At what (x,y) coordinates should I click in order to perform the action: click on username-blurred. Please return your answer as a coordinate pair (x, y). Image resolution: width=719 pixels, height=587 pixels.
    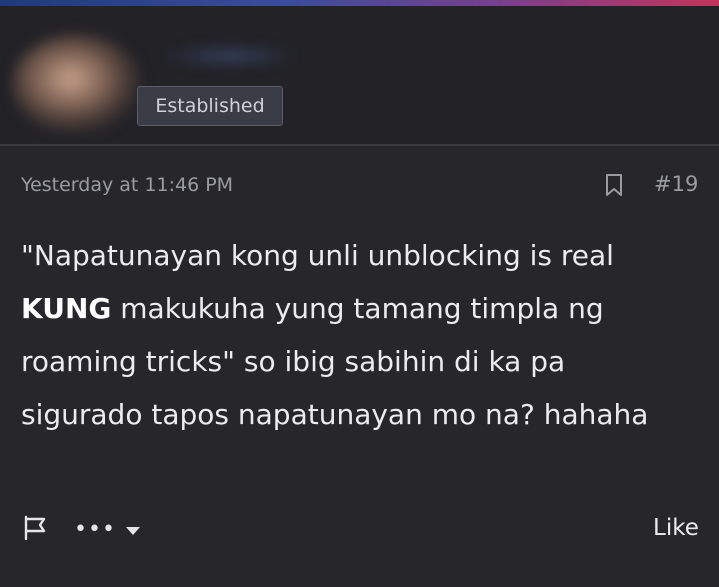
    Looking at the image, I should click on (230, 56).